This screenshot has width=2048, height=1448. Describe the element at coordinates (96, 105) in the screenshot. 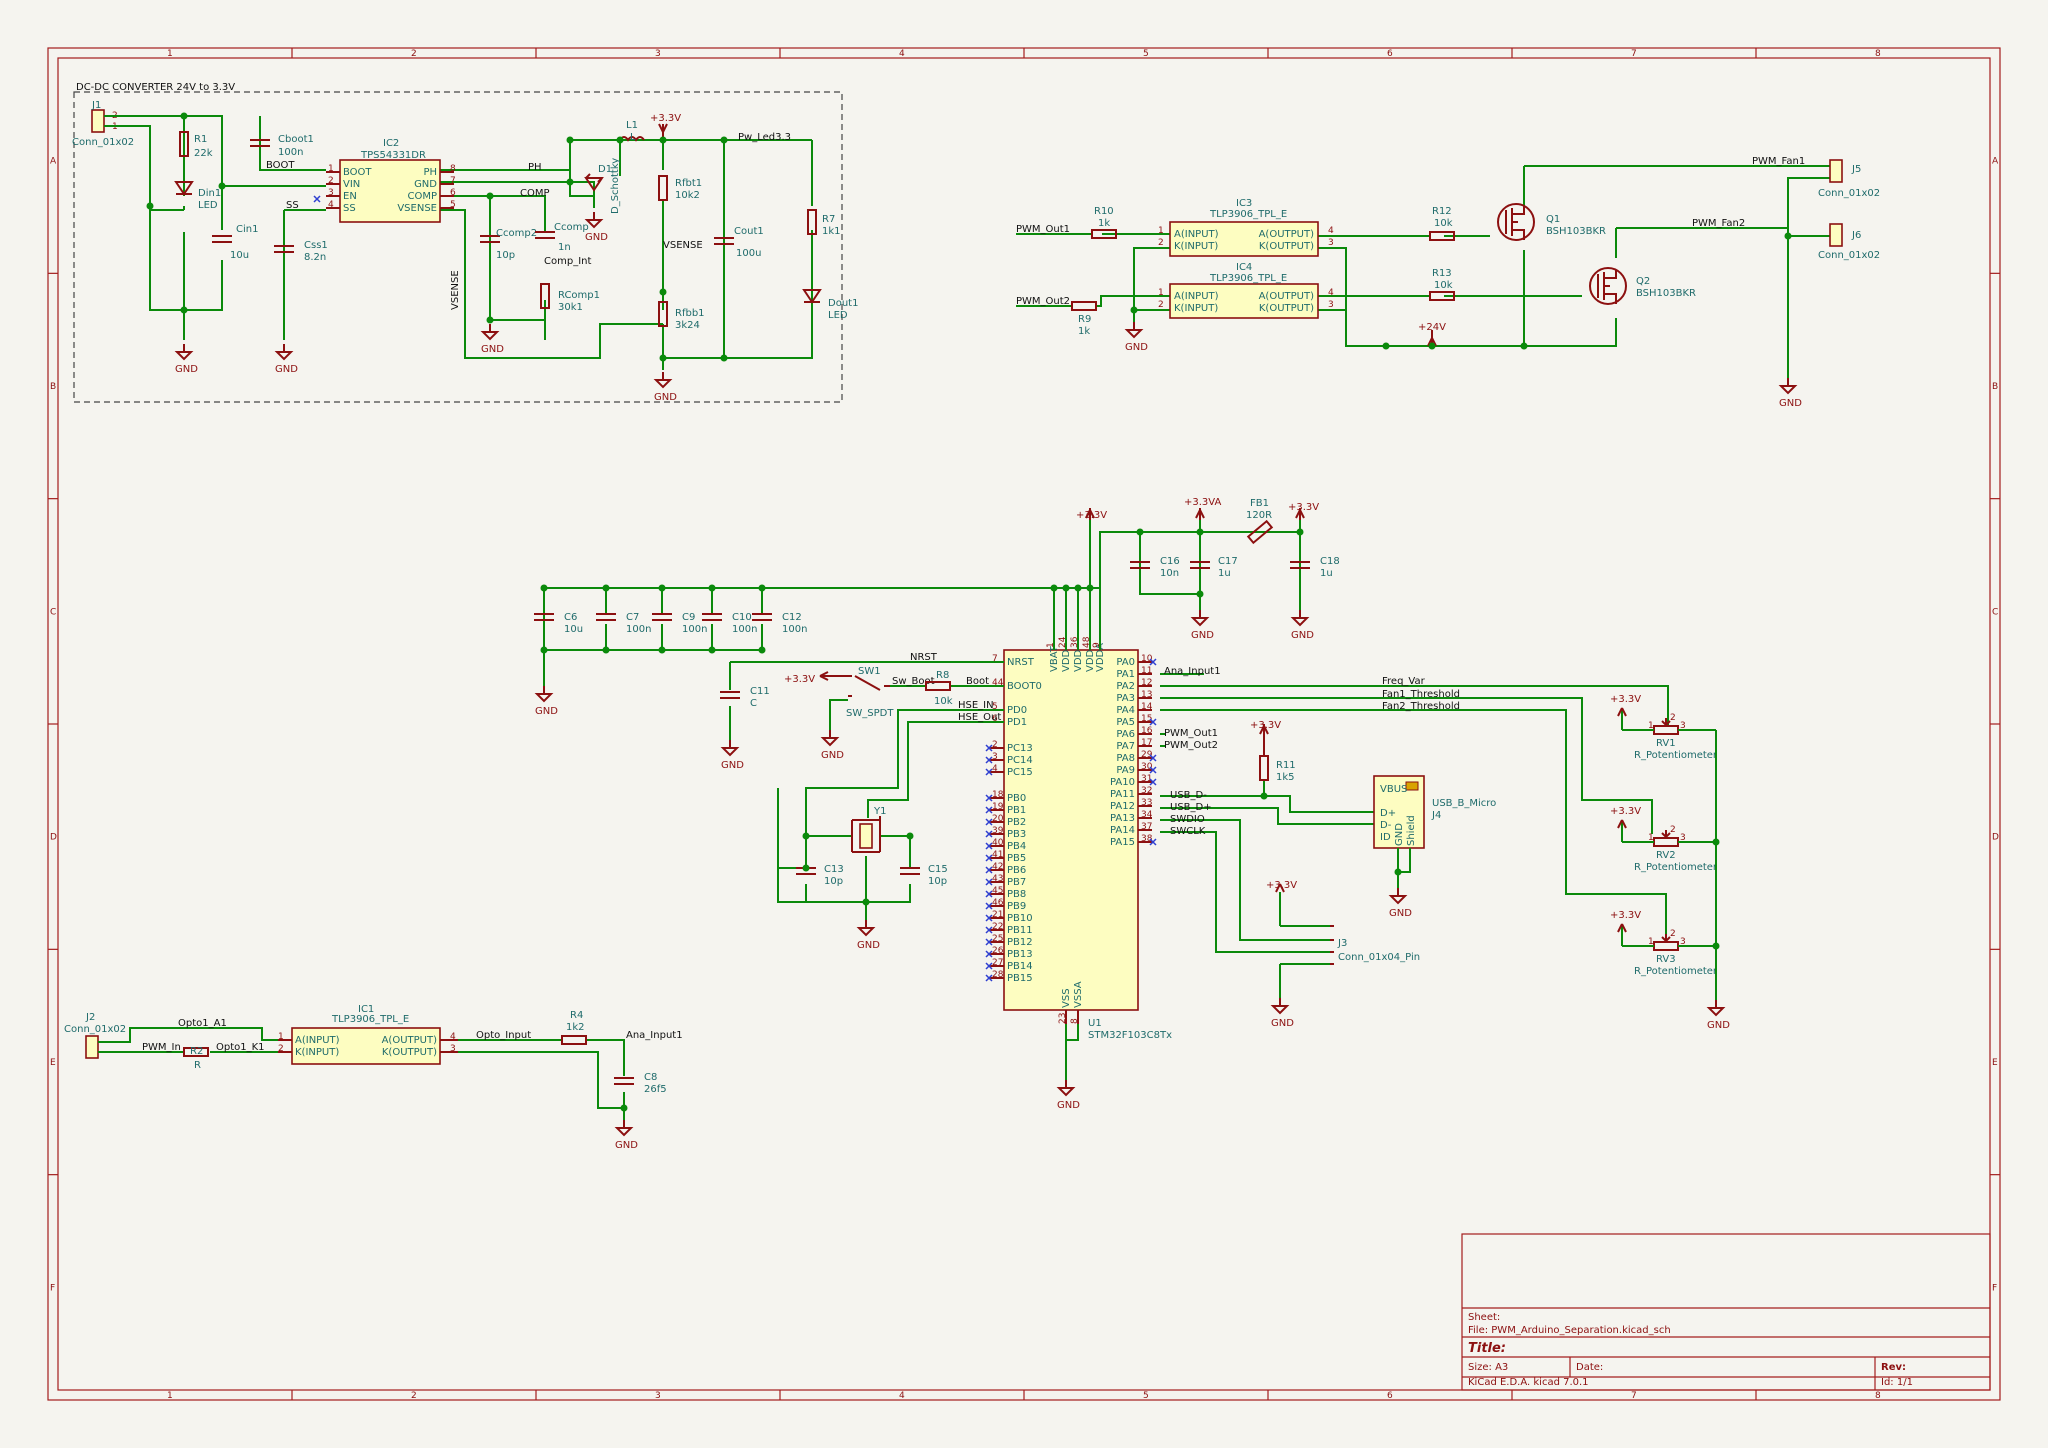

I see `j1-ref: J1` at that location.